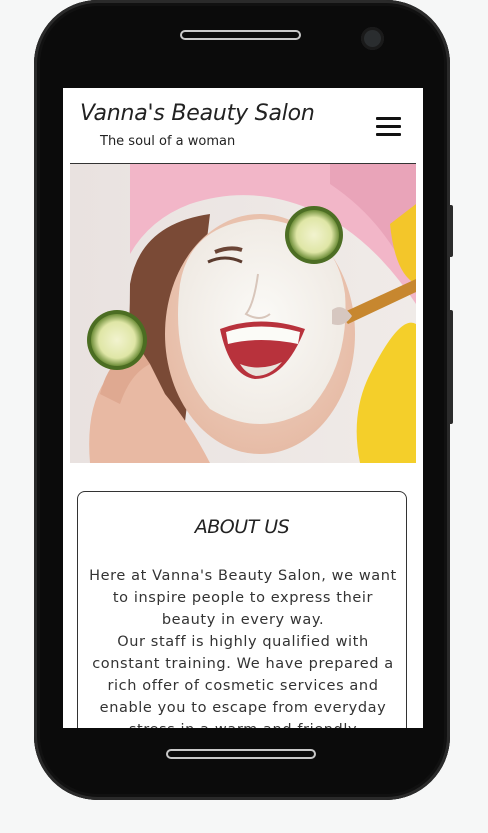  What do you see at coordinates (168, 141) in the screenshot?
I see `site-tagline: The soul of a woman` at bounding box center [168, 141].